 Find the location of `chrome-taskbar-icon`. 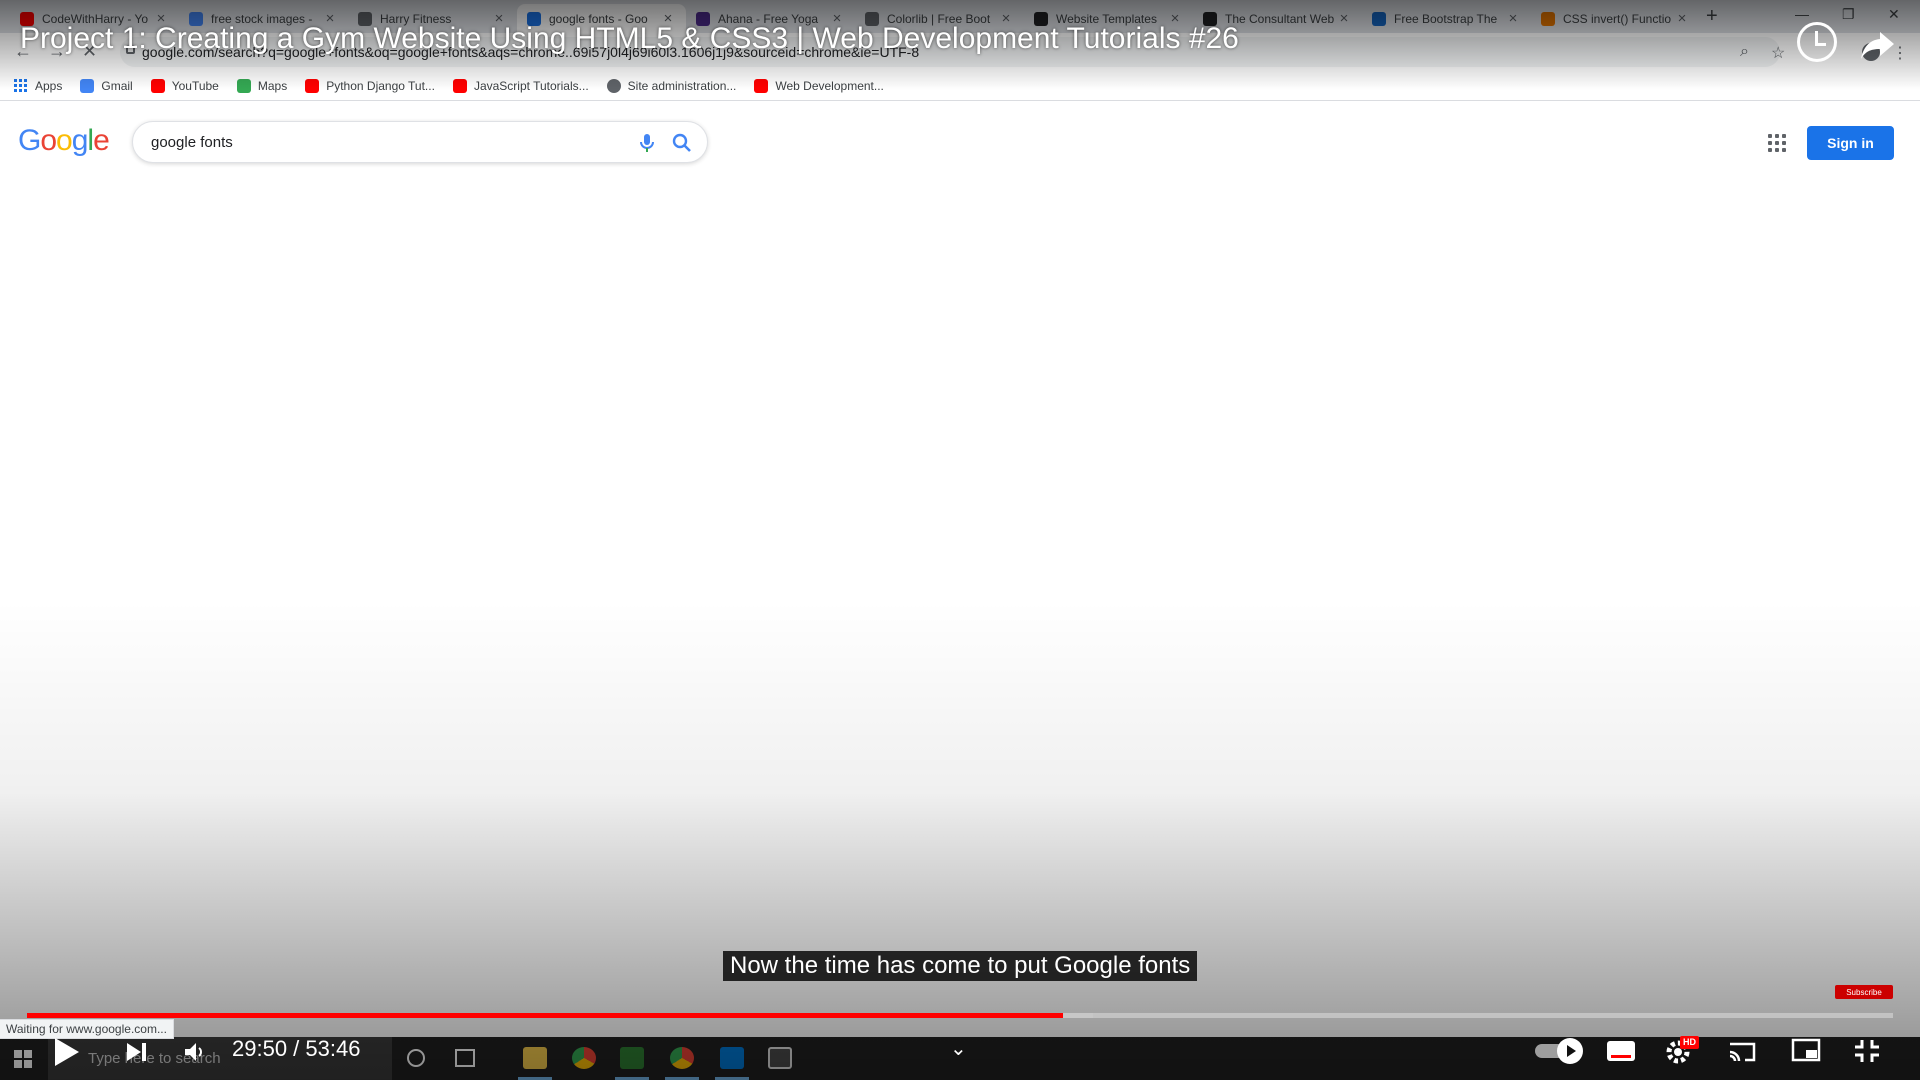

chrome-taskbar-icon is located at coordinates (584, 1058).